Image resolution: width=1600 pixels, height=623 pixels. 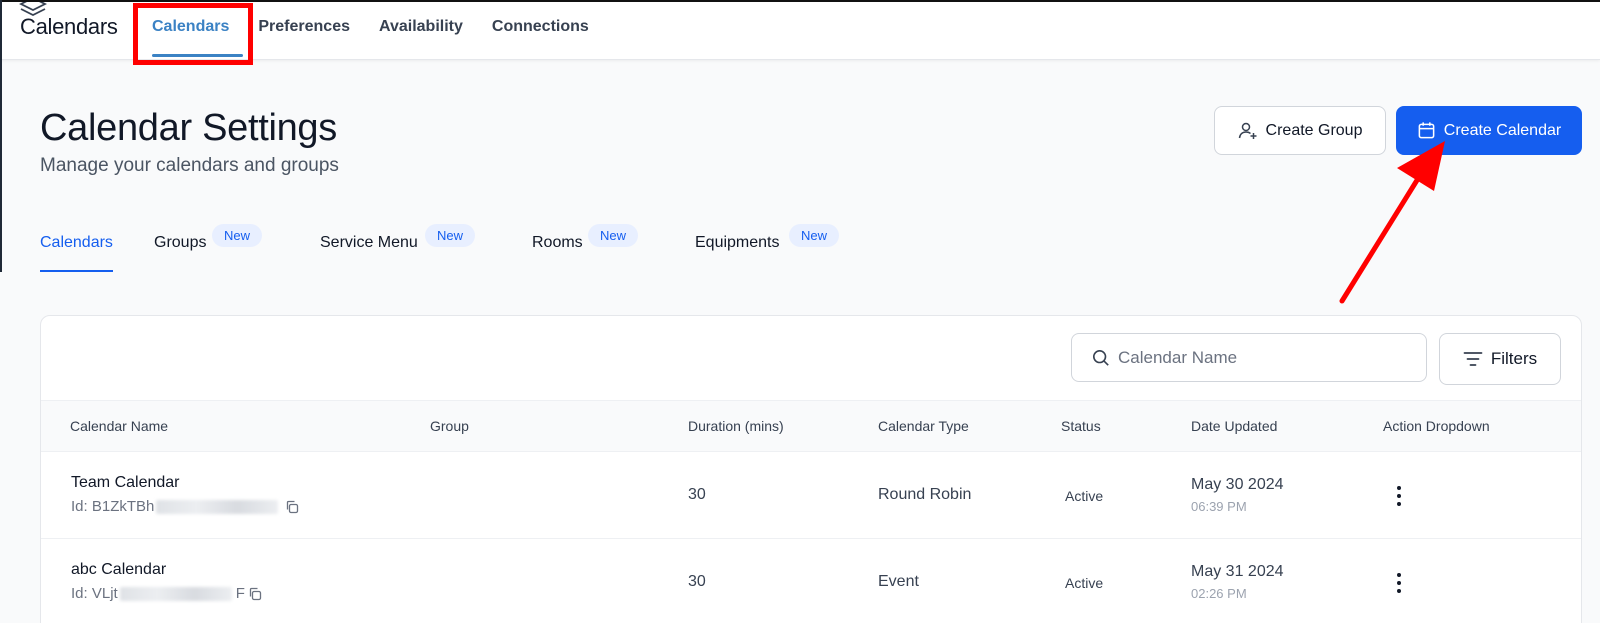 I want to click on tab-service-menu: Service Menu New, so click(x=398, y=248).